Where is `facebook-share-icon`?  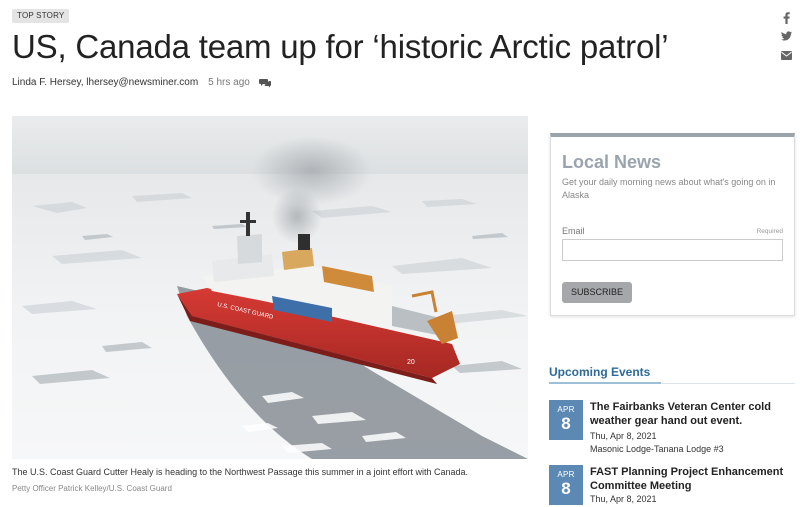
facebook-share-icon is located at coordinates (786, 18).